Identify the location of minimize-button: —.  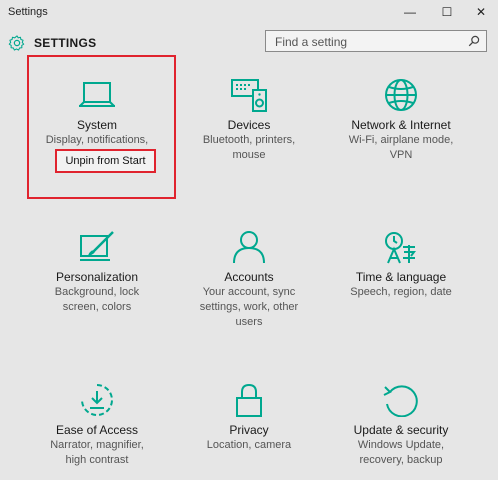
(410, 12).